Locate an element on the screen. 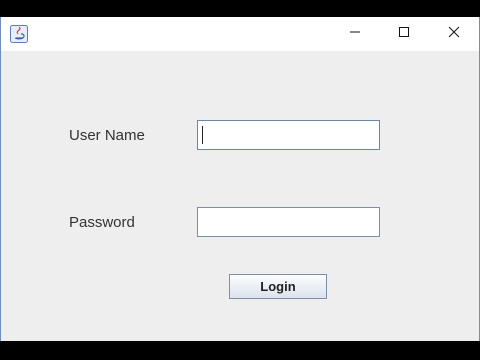 This screenshot has width=480, height=360. password-field is located at coordinates (288, 222).